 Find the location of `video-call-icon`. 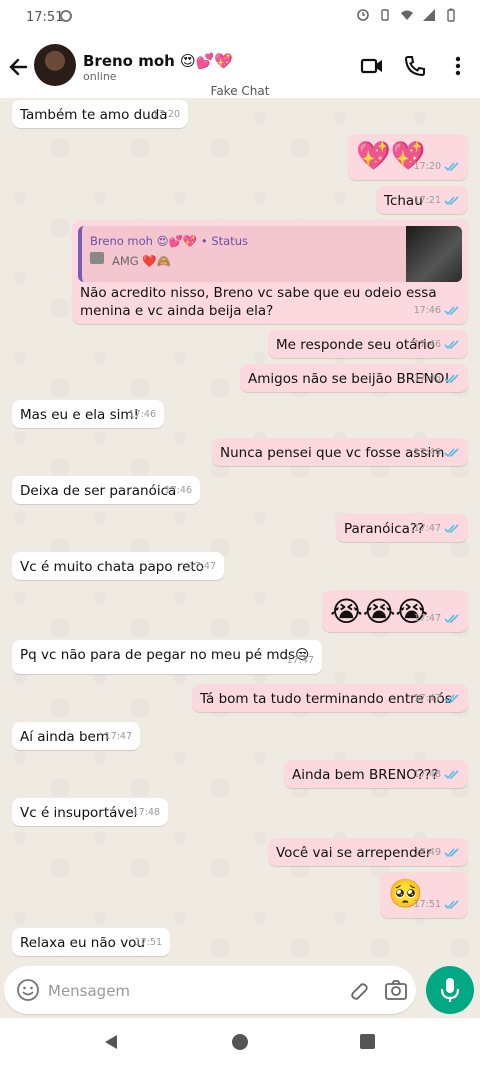

video-call-icon is located at coordinates (372, 66).